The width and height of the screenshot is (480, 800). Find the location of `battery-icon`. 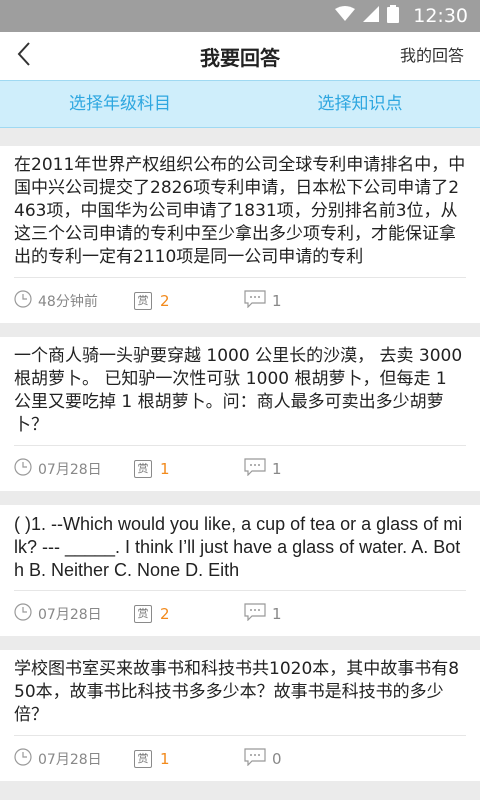

battery-icon is located at coordinates (393, 16).